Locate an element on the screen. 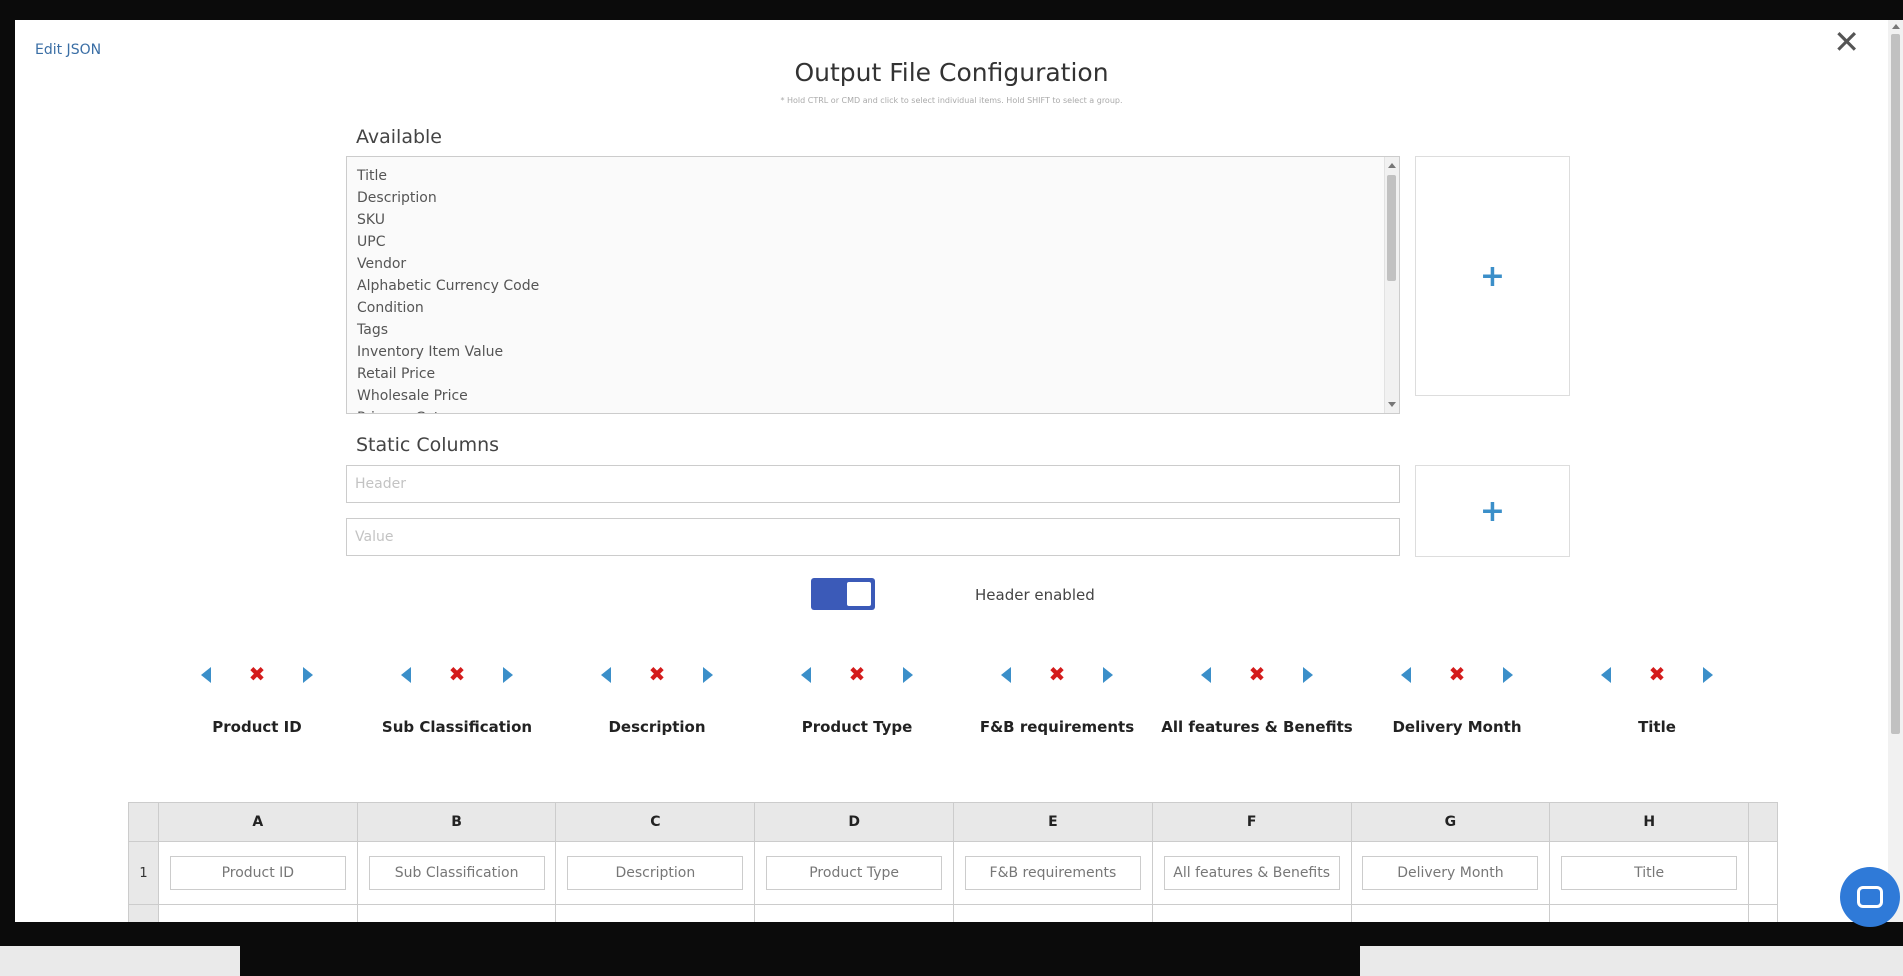  add-static-column-button: + is located at coordinates (1492, 511).